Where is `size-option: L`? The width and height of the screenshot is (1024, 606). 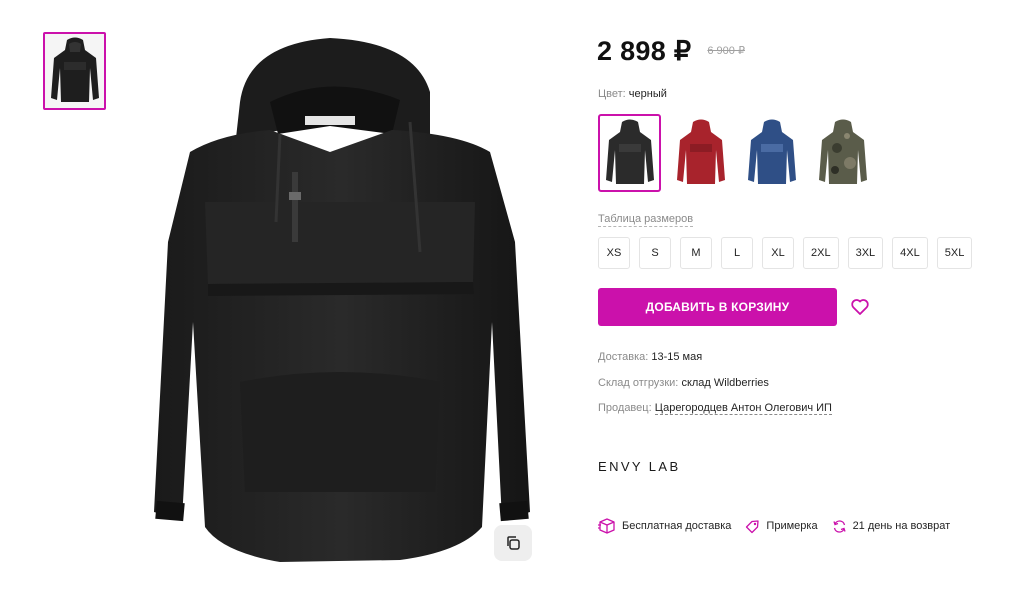
size-option: L is located at coordinates (737, 253).